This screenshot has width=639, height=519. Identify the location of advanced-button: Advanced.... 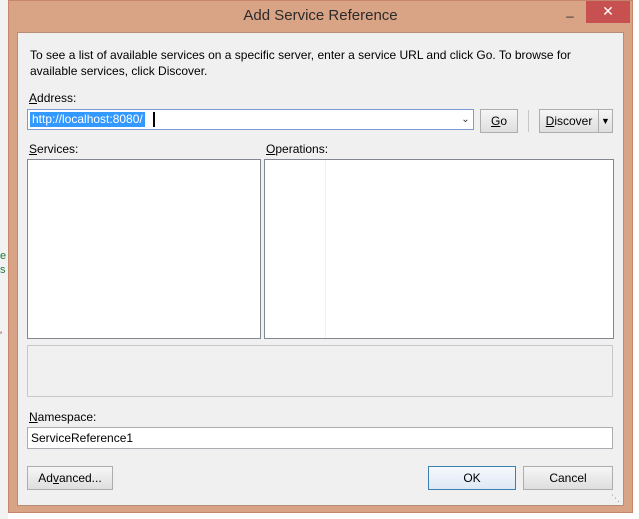
(70, 478).